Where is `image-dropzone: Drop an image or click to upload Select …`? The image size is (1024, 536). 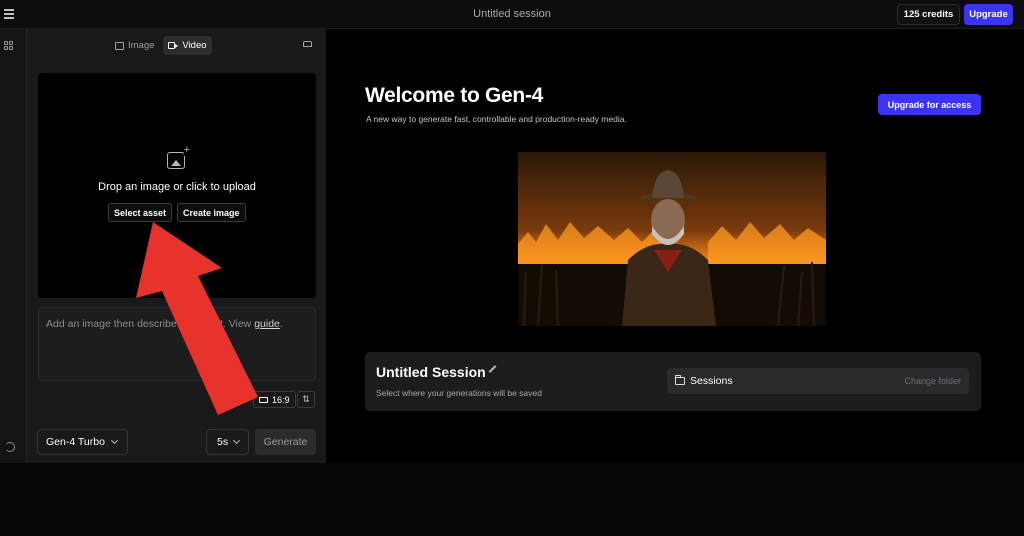
image-dropzone: Drop an image or click to upload Select … is located at coordinates (177, 185).